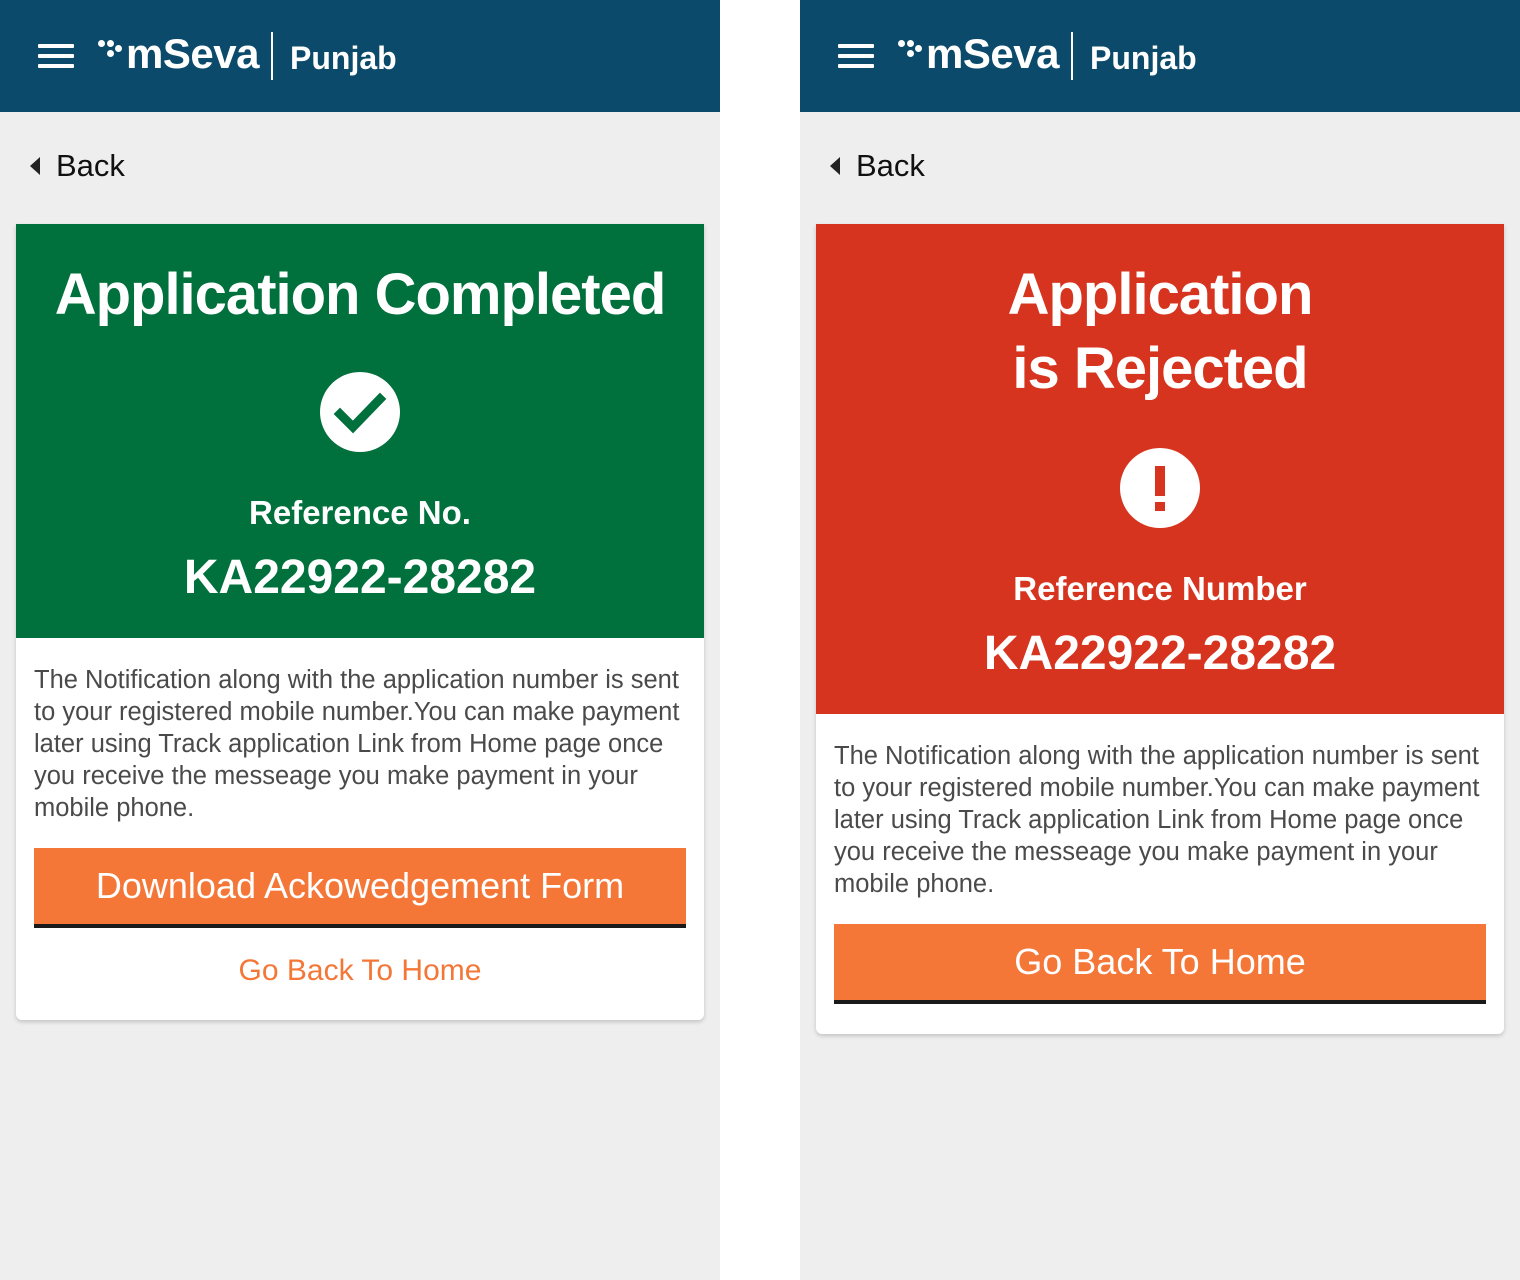 The height and width of the screenshot is (1280, 1520). What do you see at coordinates (360, 987) in the screenshot?
I see `go-back-home-link: Go Back To Home` at bounding box center [360, 987].